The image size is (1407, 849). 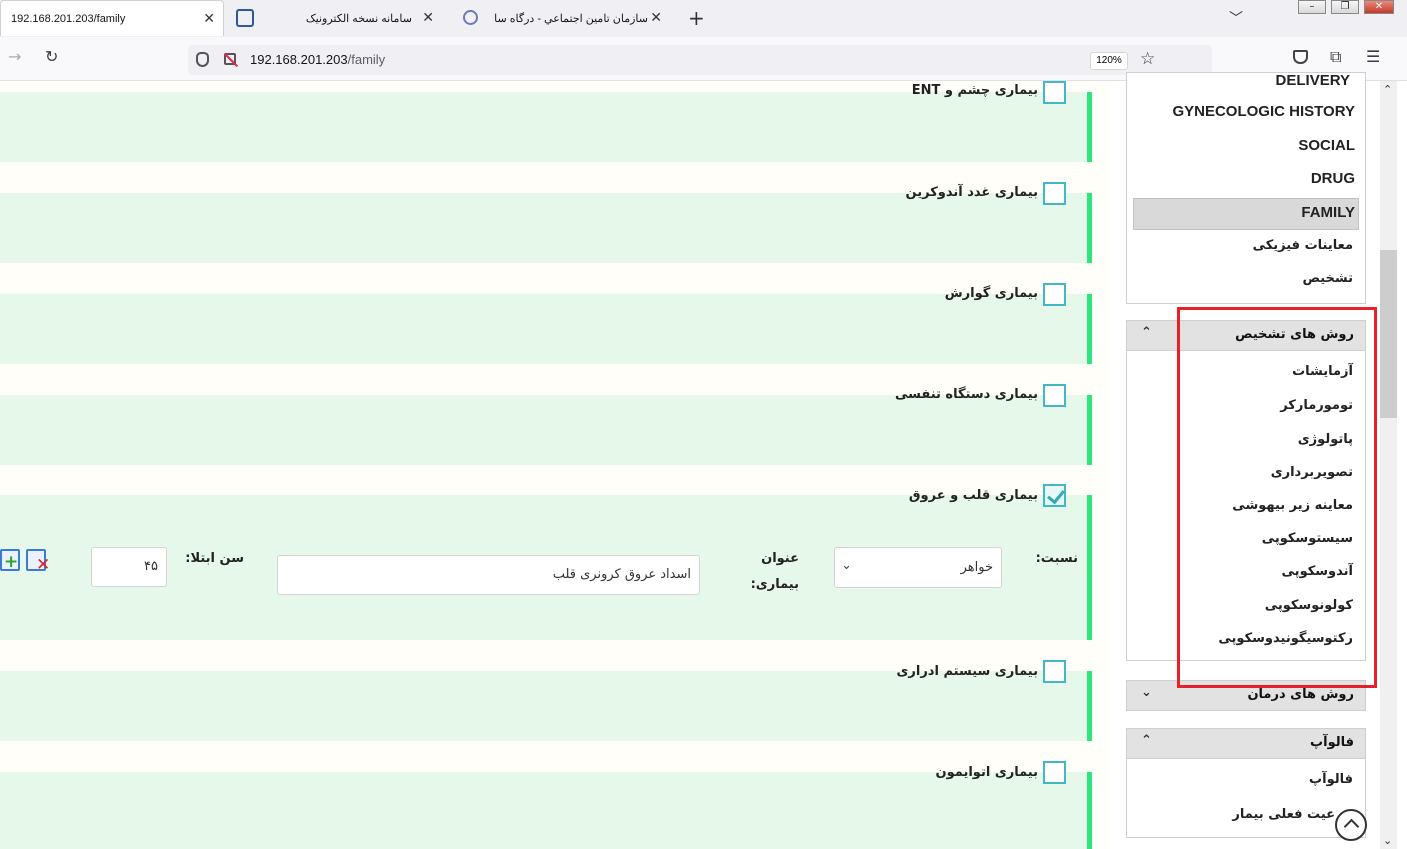 I want to click on disease-label: بیماری گوارش, so click(x=991, y=293).